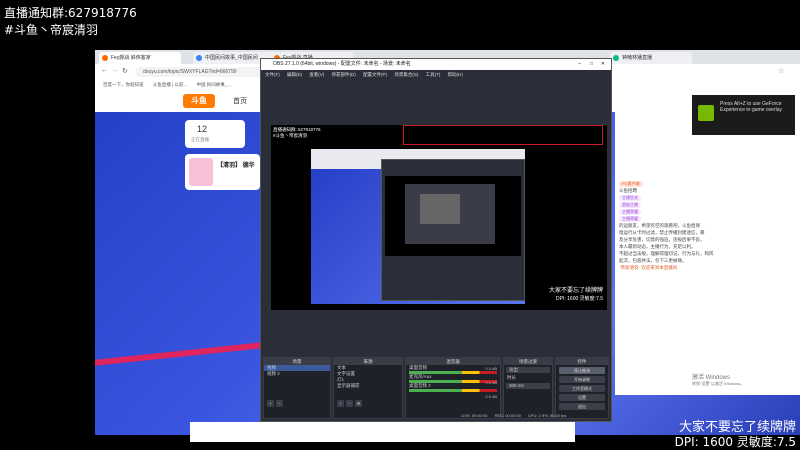  Describe the element at coordinates (279, 403) in the screenshot. I see `remove-scene-icon: −` at that location.